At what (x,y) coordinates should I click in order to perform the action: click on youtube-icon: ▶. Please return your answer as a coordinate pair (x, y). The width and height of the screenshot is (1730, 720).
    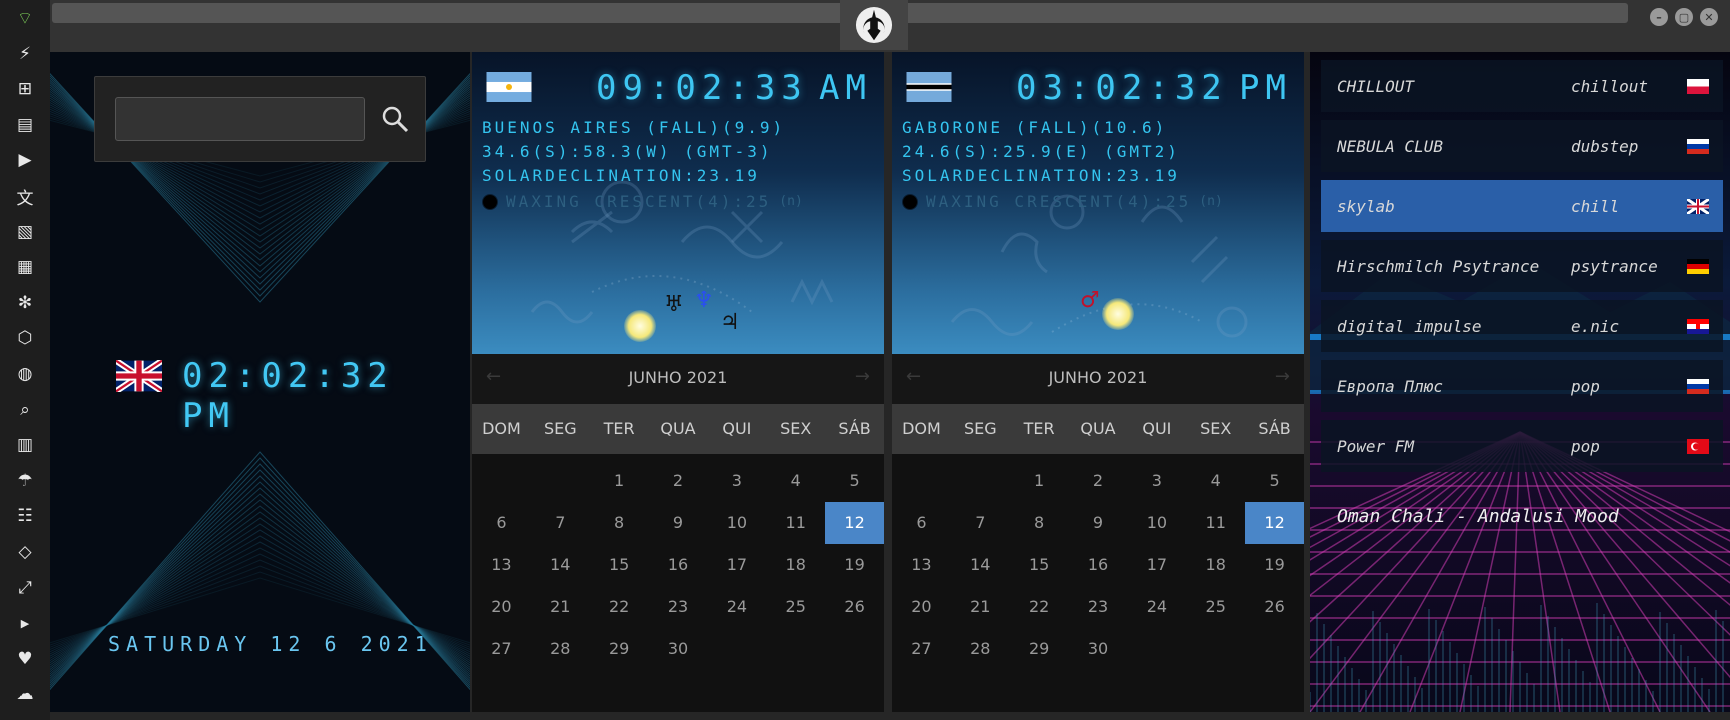
    Looking at the image, I should click on (25, 623).